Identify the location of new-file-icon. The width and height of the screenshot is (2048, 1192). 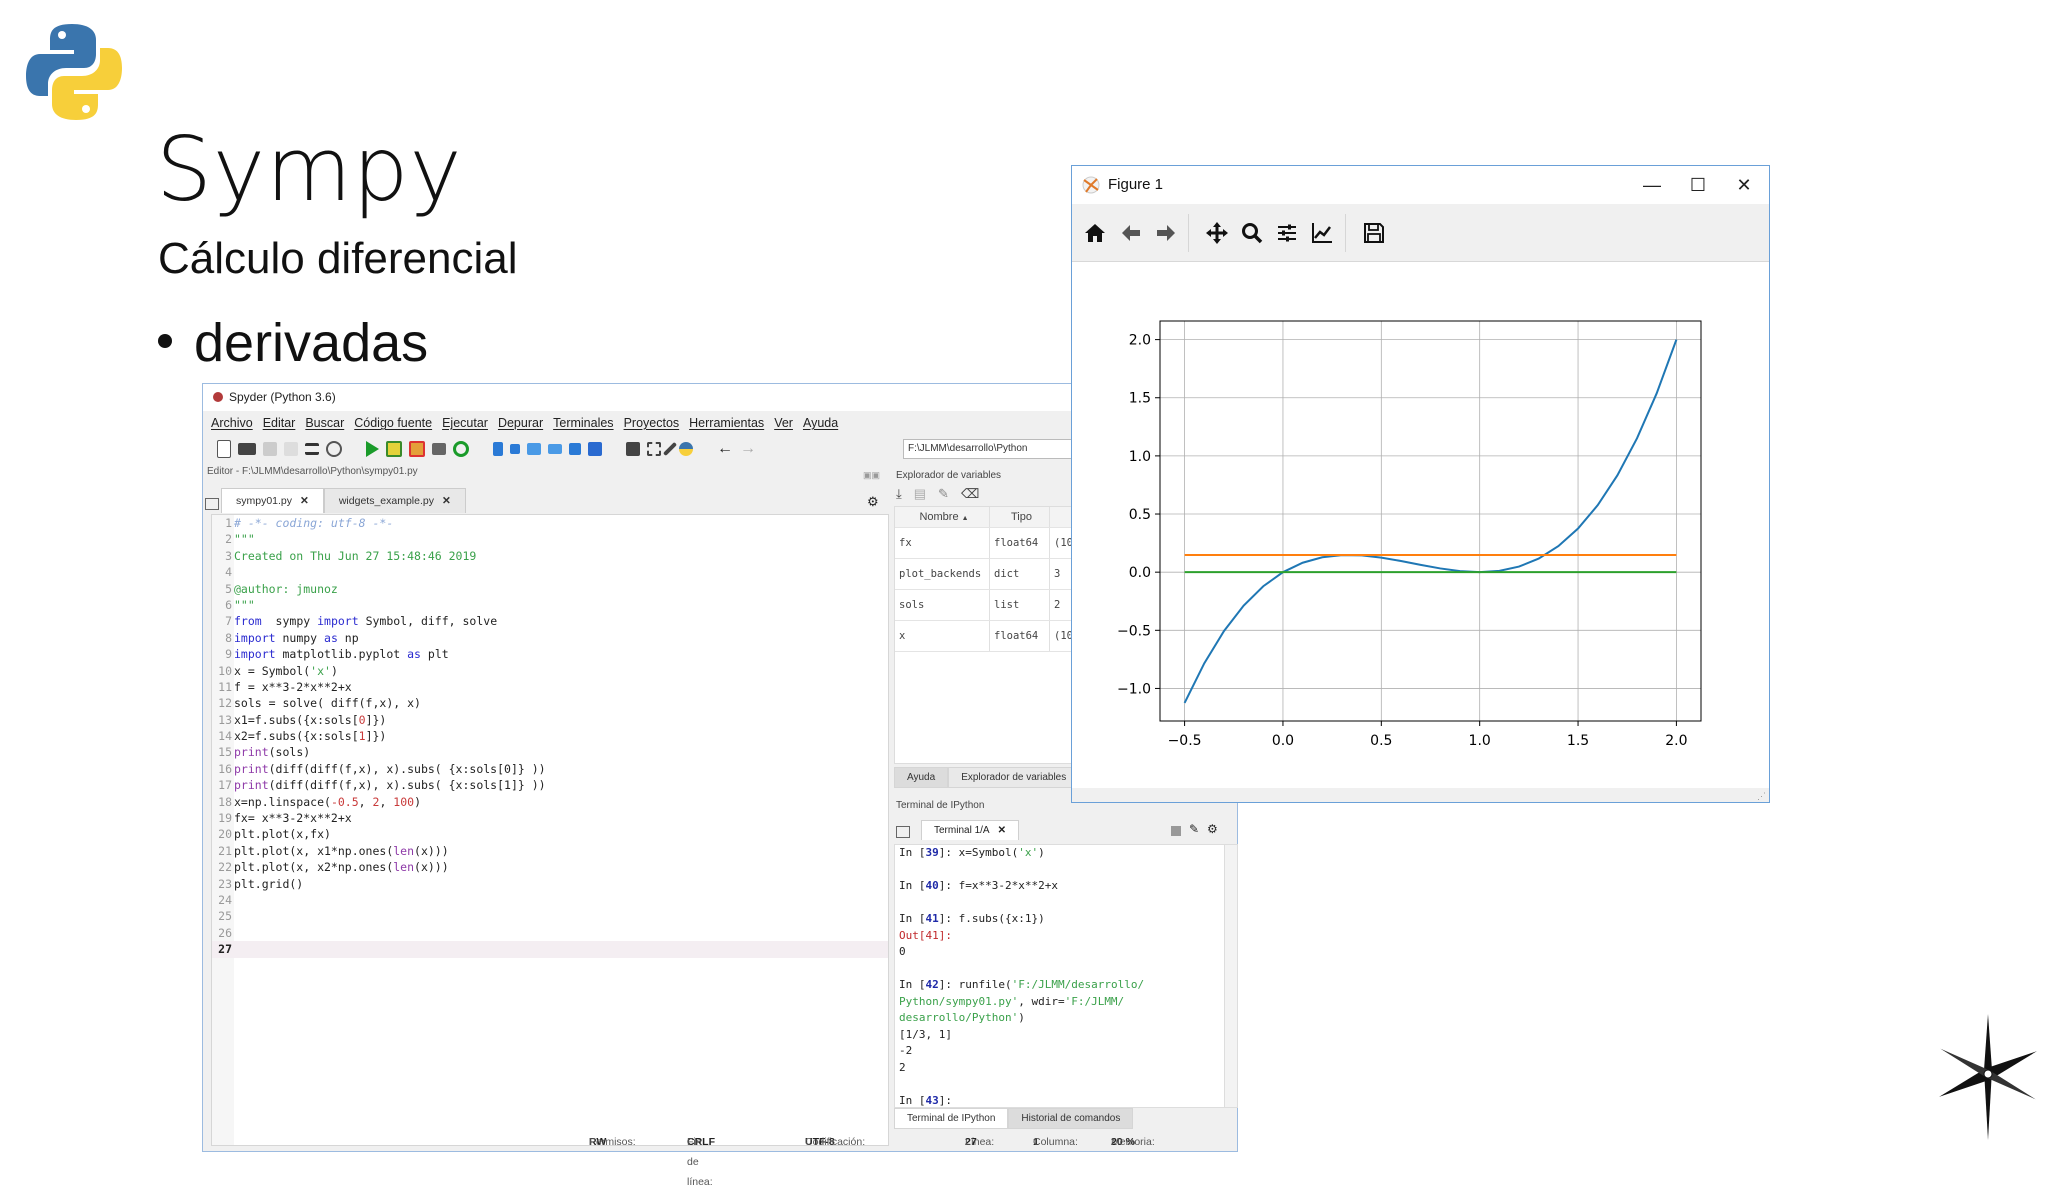
(224, 449).